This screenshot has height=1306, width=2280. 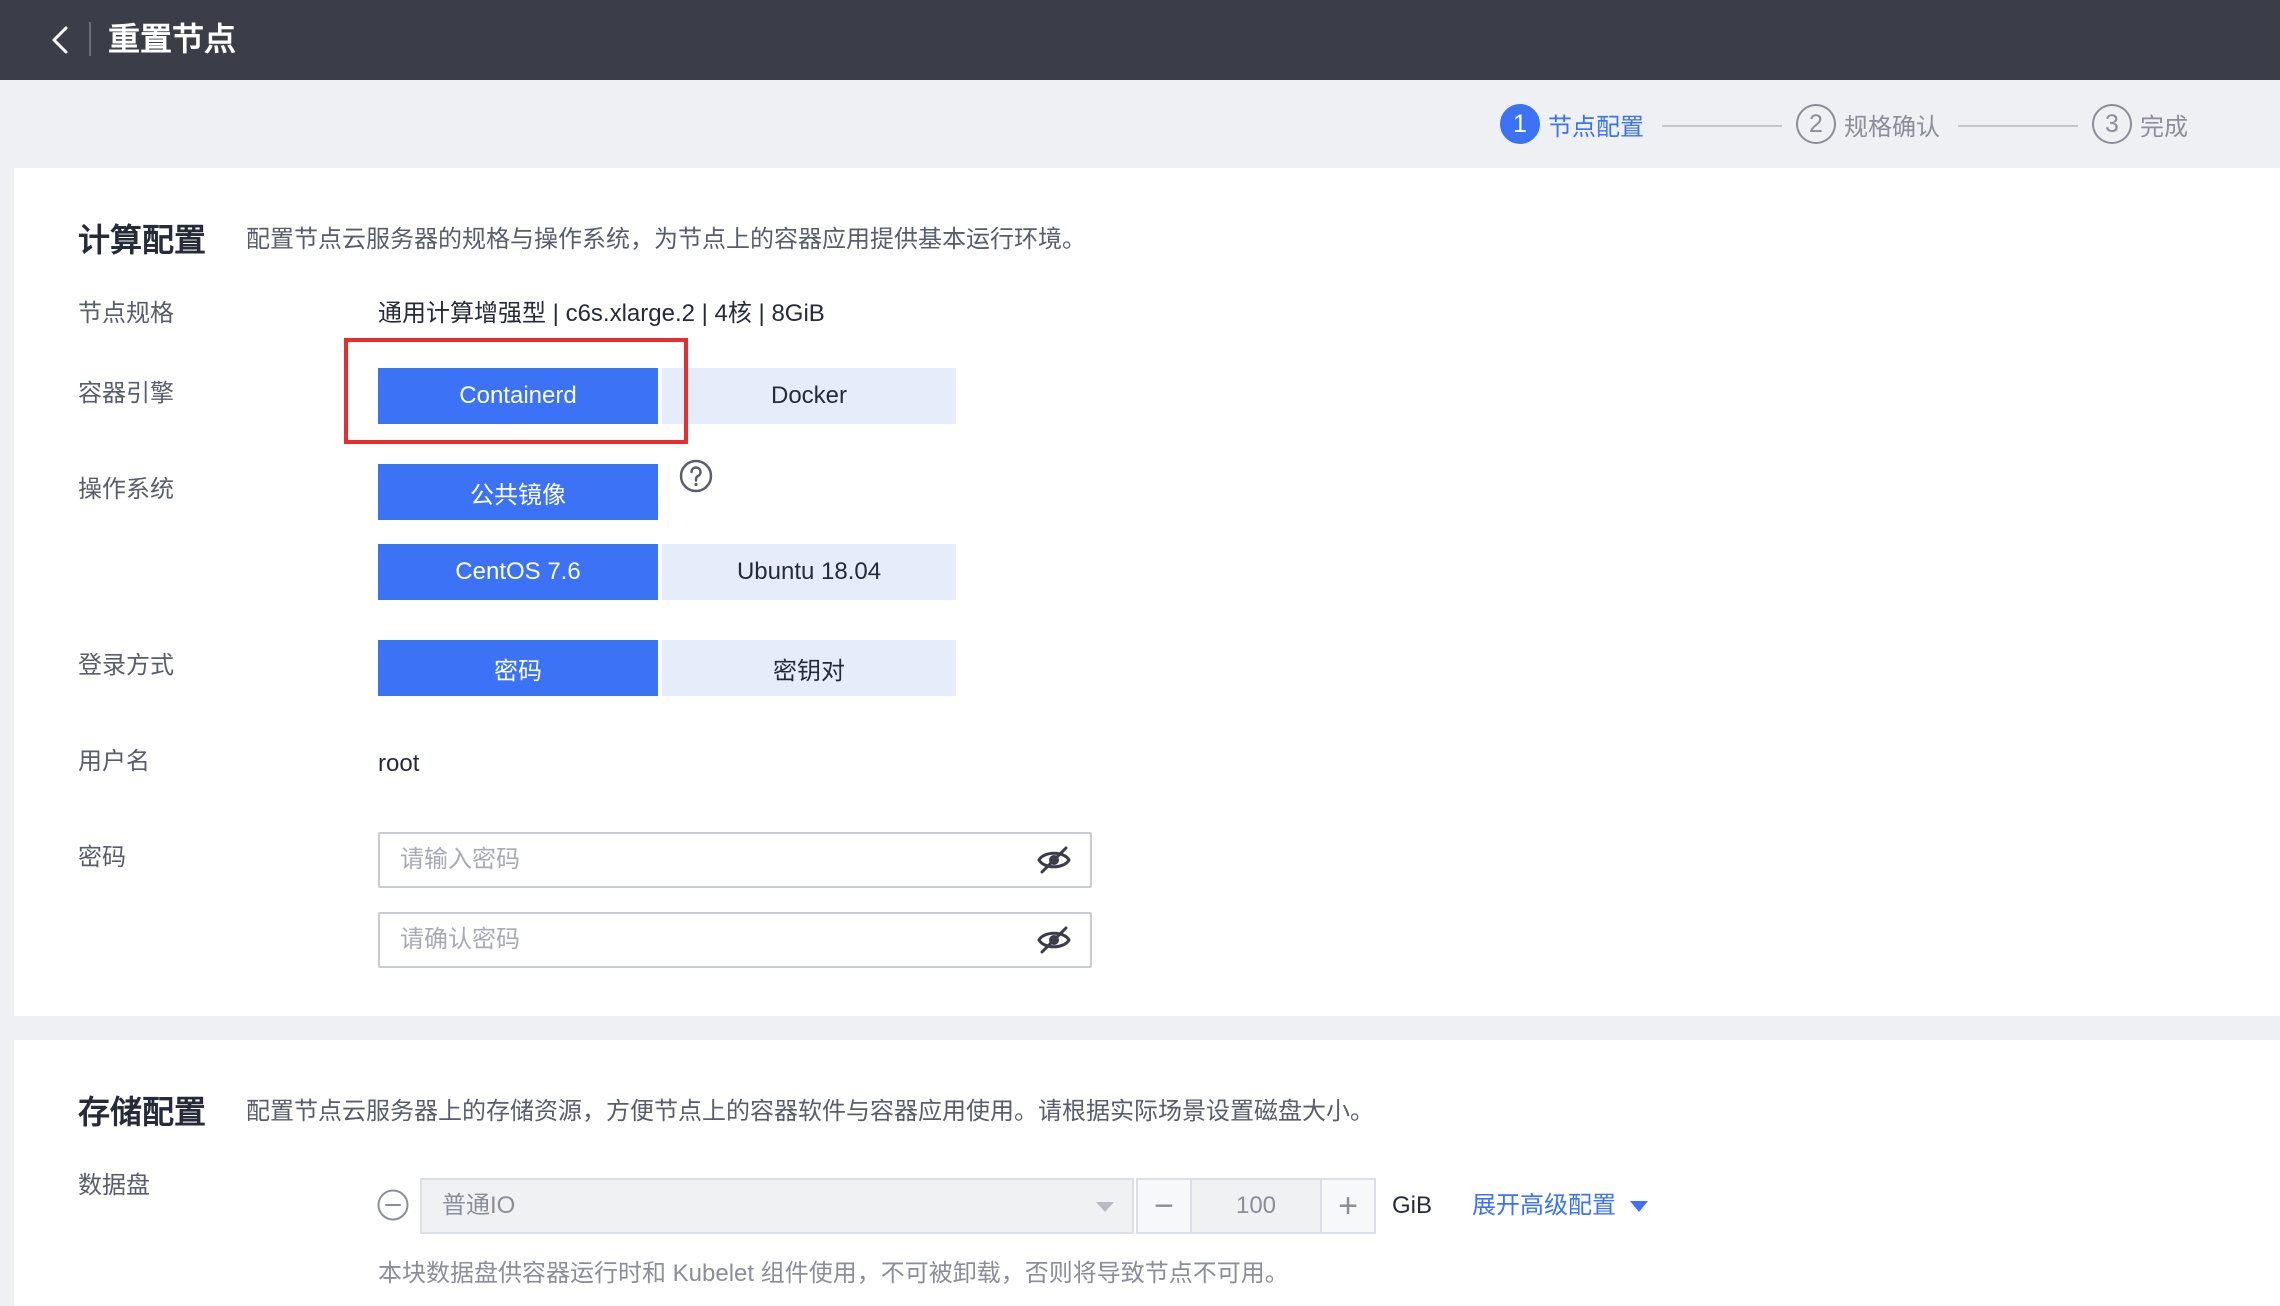 I want to click on step-number: 1, so click(x=1520, y=124).